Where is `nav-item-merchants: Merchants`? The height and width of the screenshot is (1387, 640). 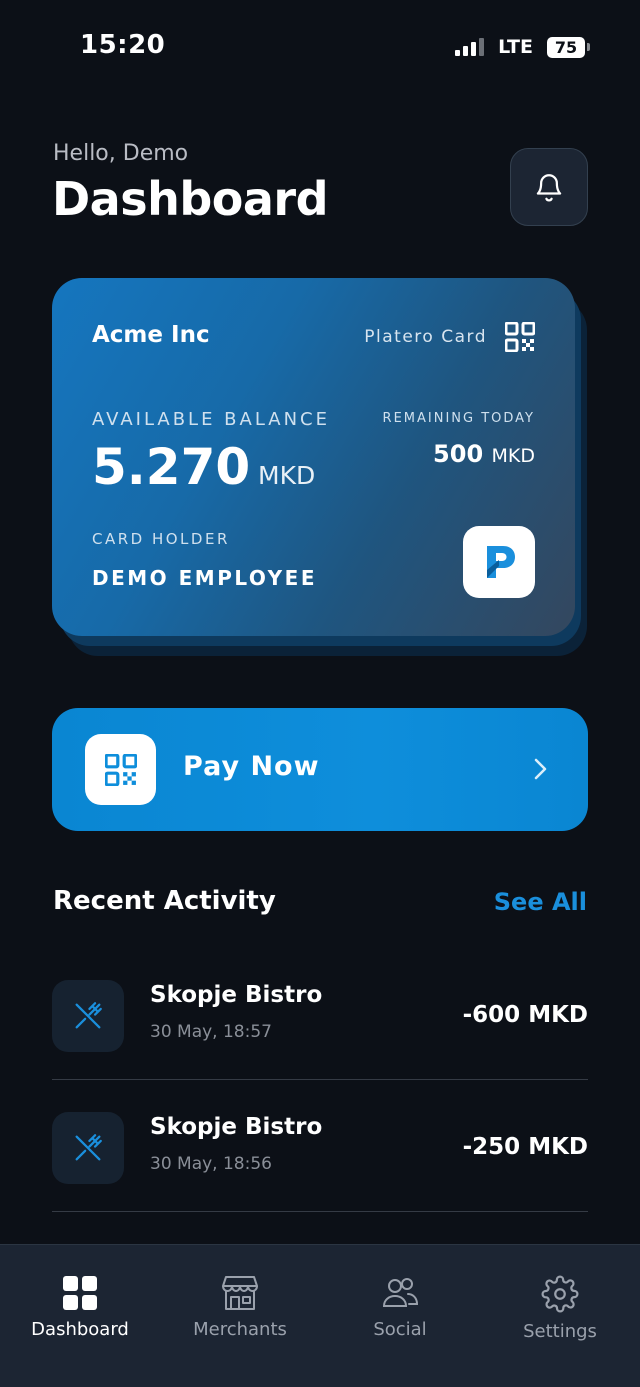
nav-item-merchants: Merchants is located at coordinates (240, 1307).